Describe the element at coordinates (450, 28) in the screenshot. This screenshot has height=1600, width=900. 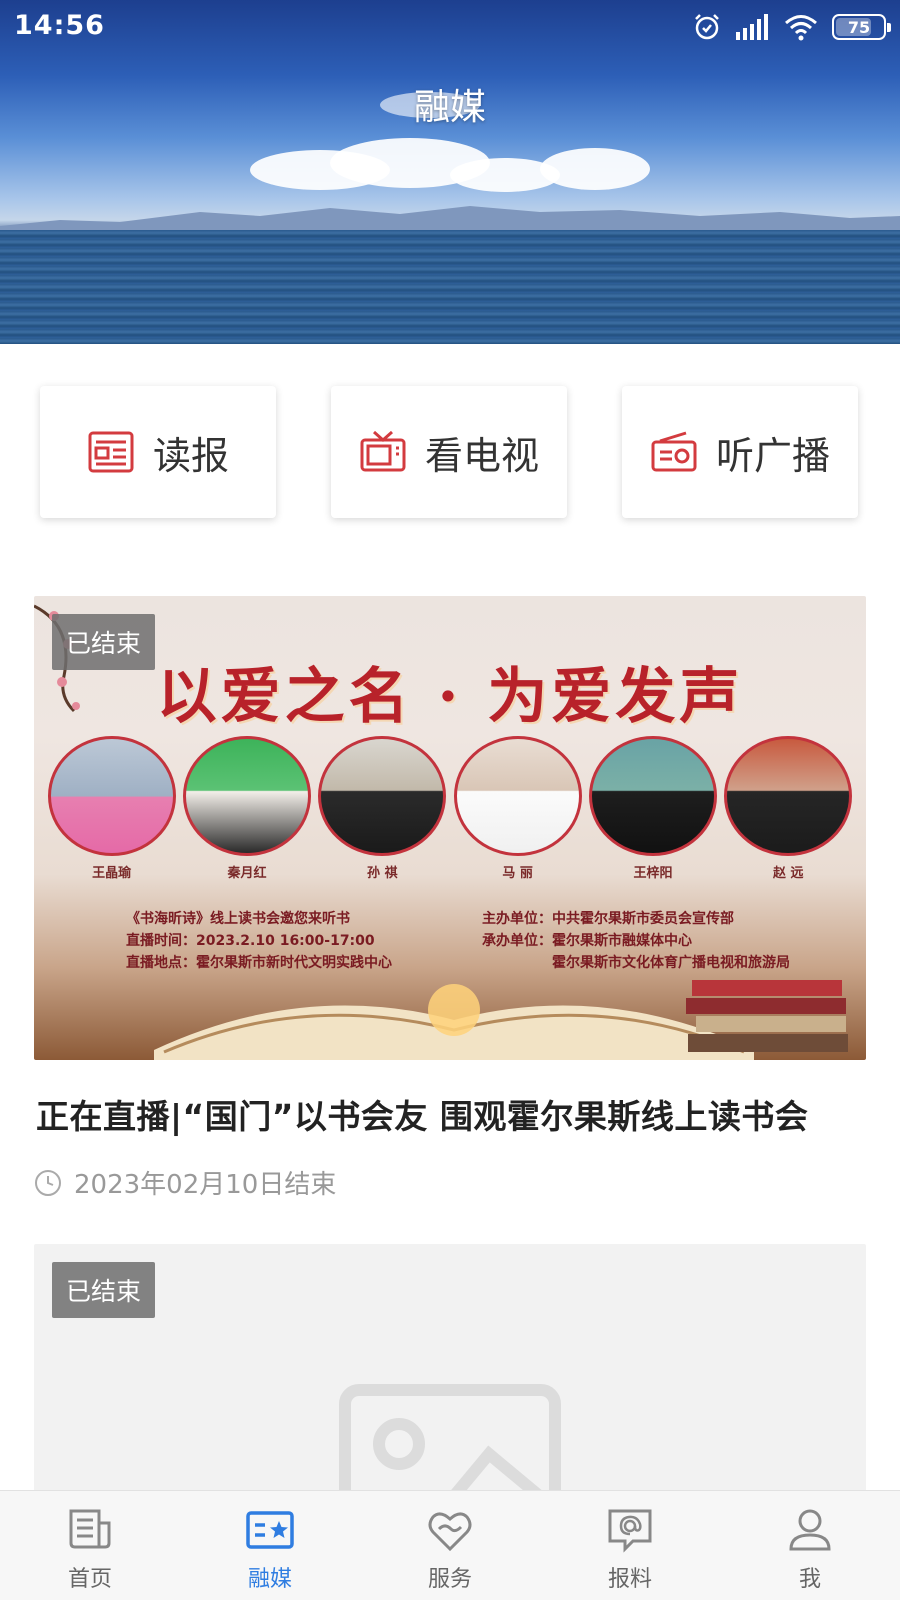
I see `status-bar: 14:56 75` at that location.